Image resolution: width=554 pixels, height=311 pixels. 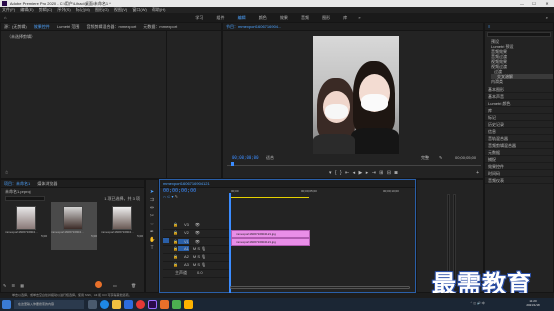 What do you see at coordinates (152, 232) in the screenshot?
I see `pen-tool-icon: ✒` at bounding box center [152, 232].